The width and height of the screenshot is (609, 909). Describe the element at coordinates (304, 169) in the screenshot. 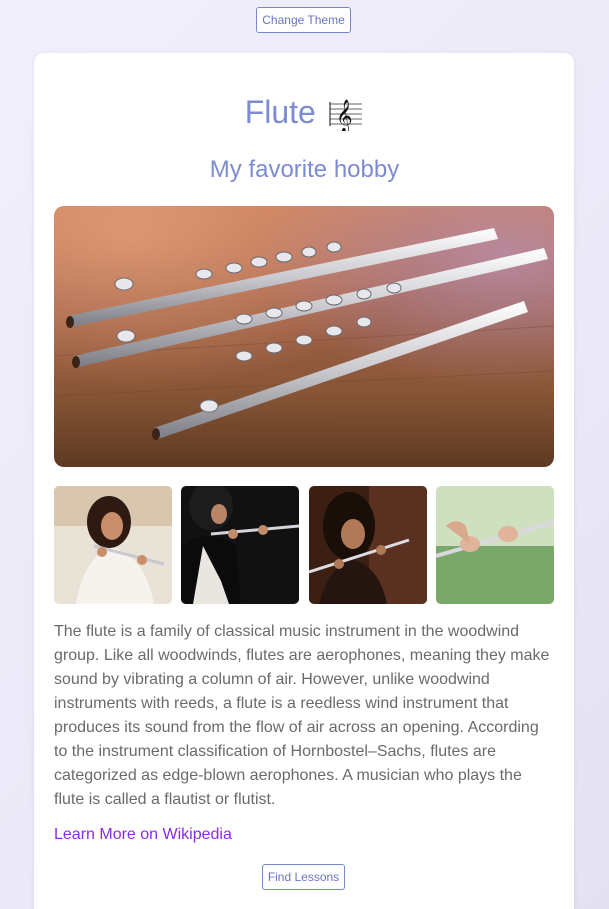

I see `page-subtitle: My favorite hobby` at that location.